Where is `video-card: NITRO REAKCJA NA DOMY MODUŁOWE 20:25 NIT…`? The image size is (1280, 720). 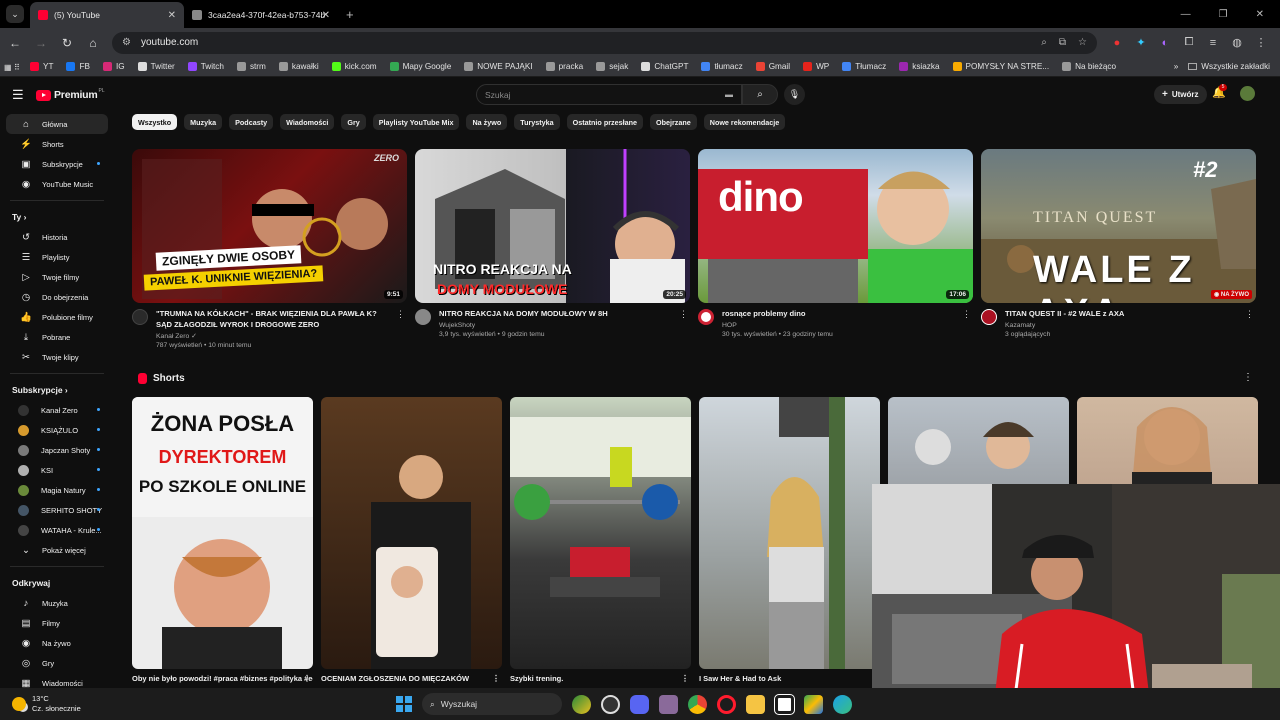 video-card: NITRO REAKCJA NA DOMY MODUŁOWE 20:25 NIT… is located at coordinates (552, 249).